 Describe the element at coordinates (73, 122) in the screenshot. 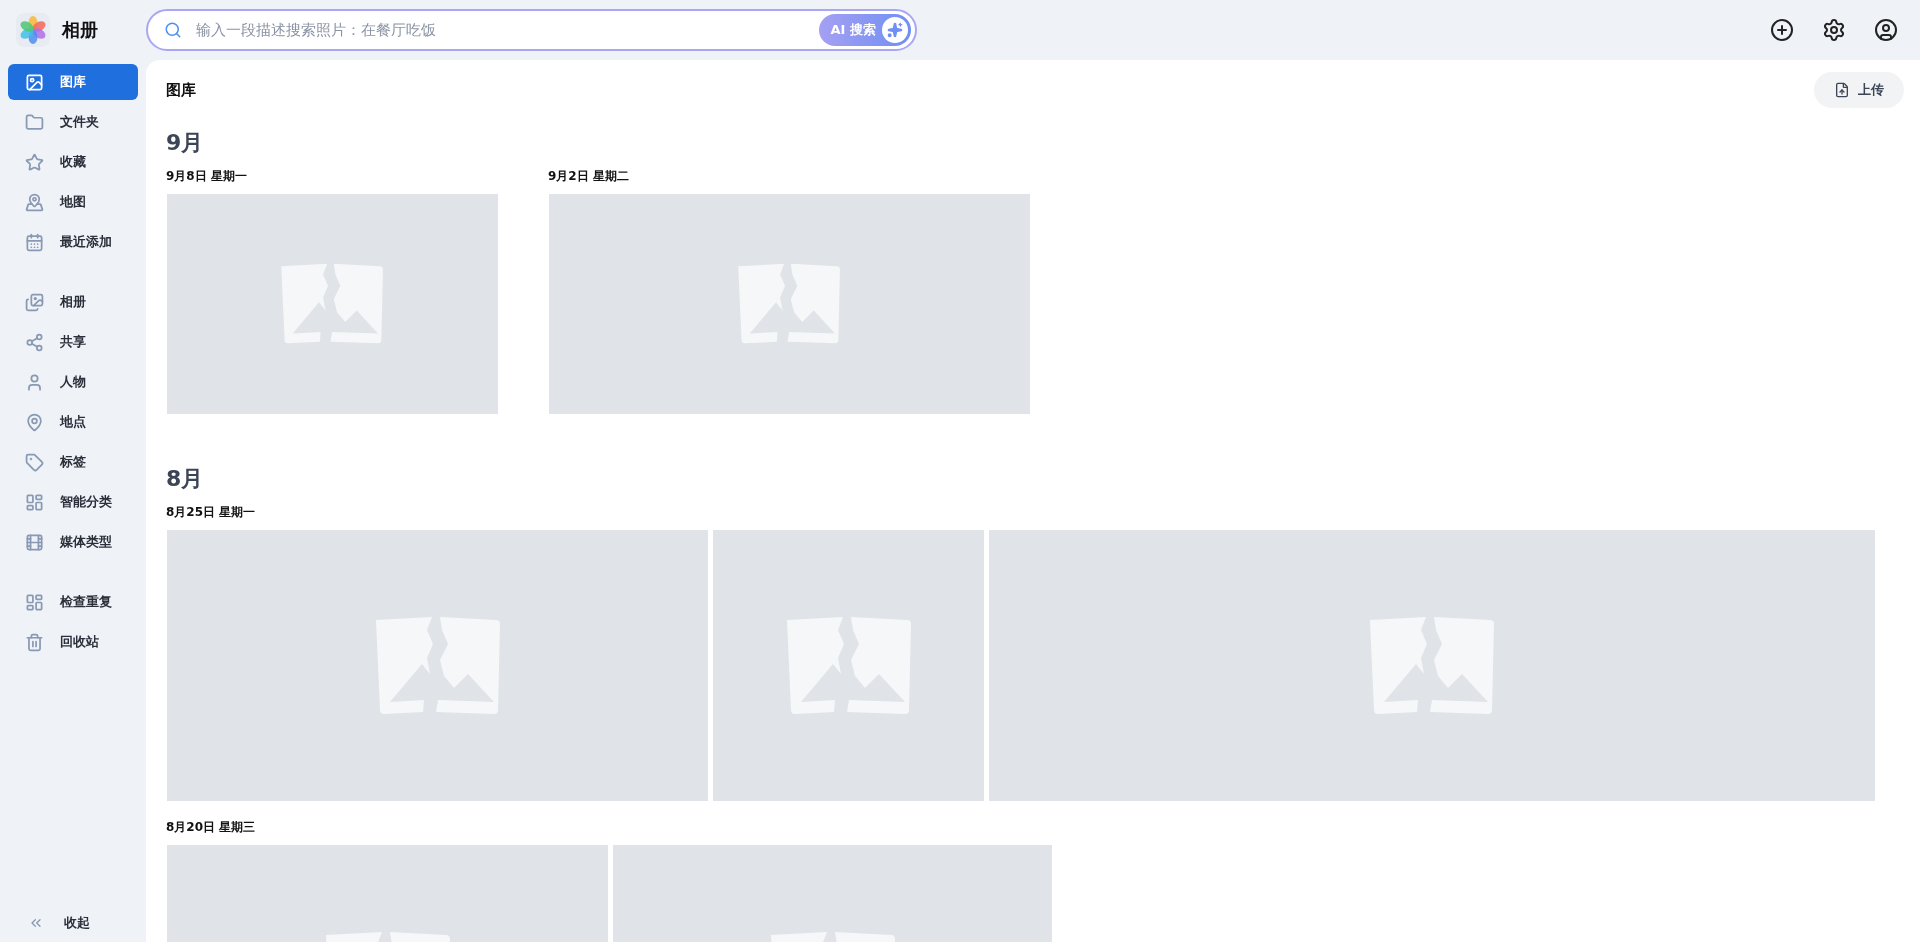

I see `sidebar-item: 文件夹` at that location.